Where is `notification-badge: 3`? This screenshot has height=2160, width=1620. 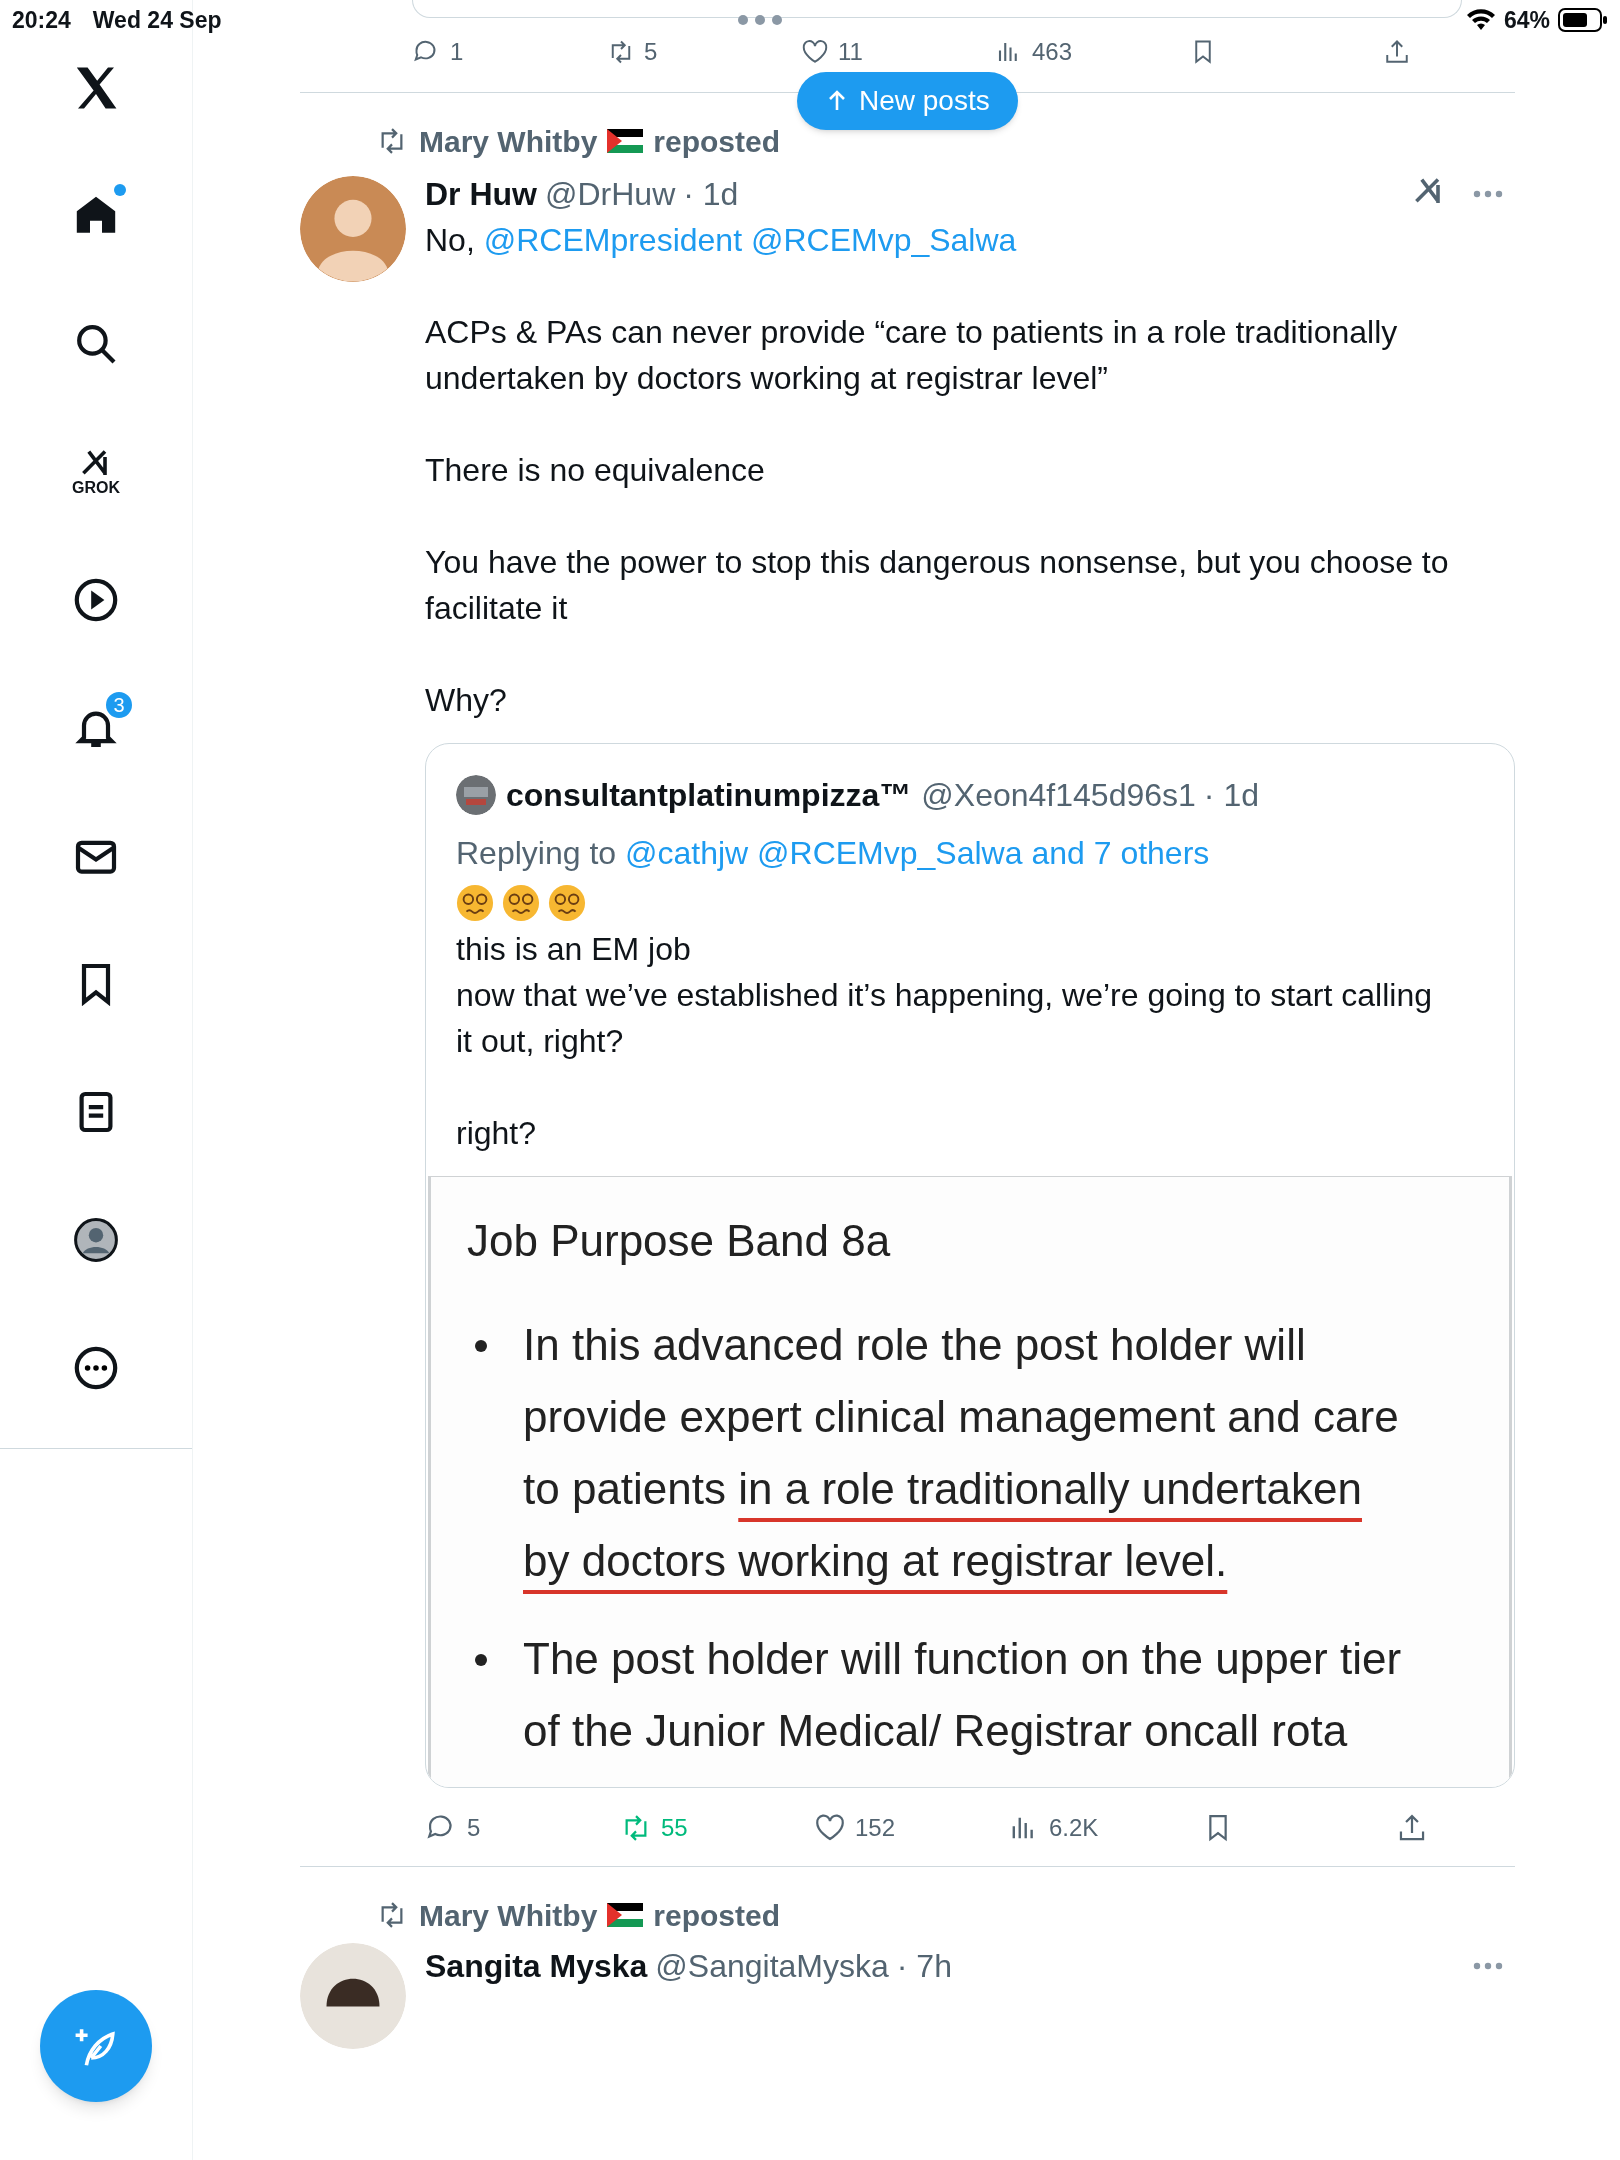 notification-badge: 3 is located at coordinates (119, 705).